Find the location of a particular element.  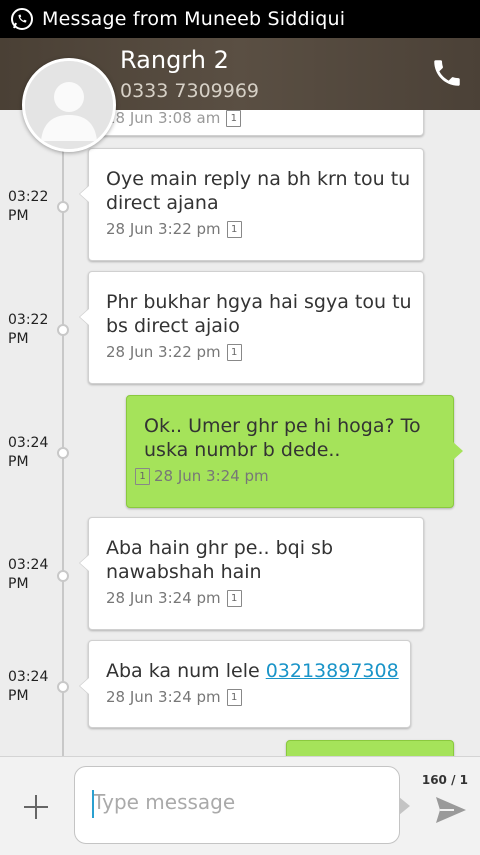

message-input is located at coordinates (238, 802).